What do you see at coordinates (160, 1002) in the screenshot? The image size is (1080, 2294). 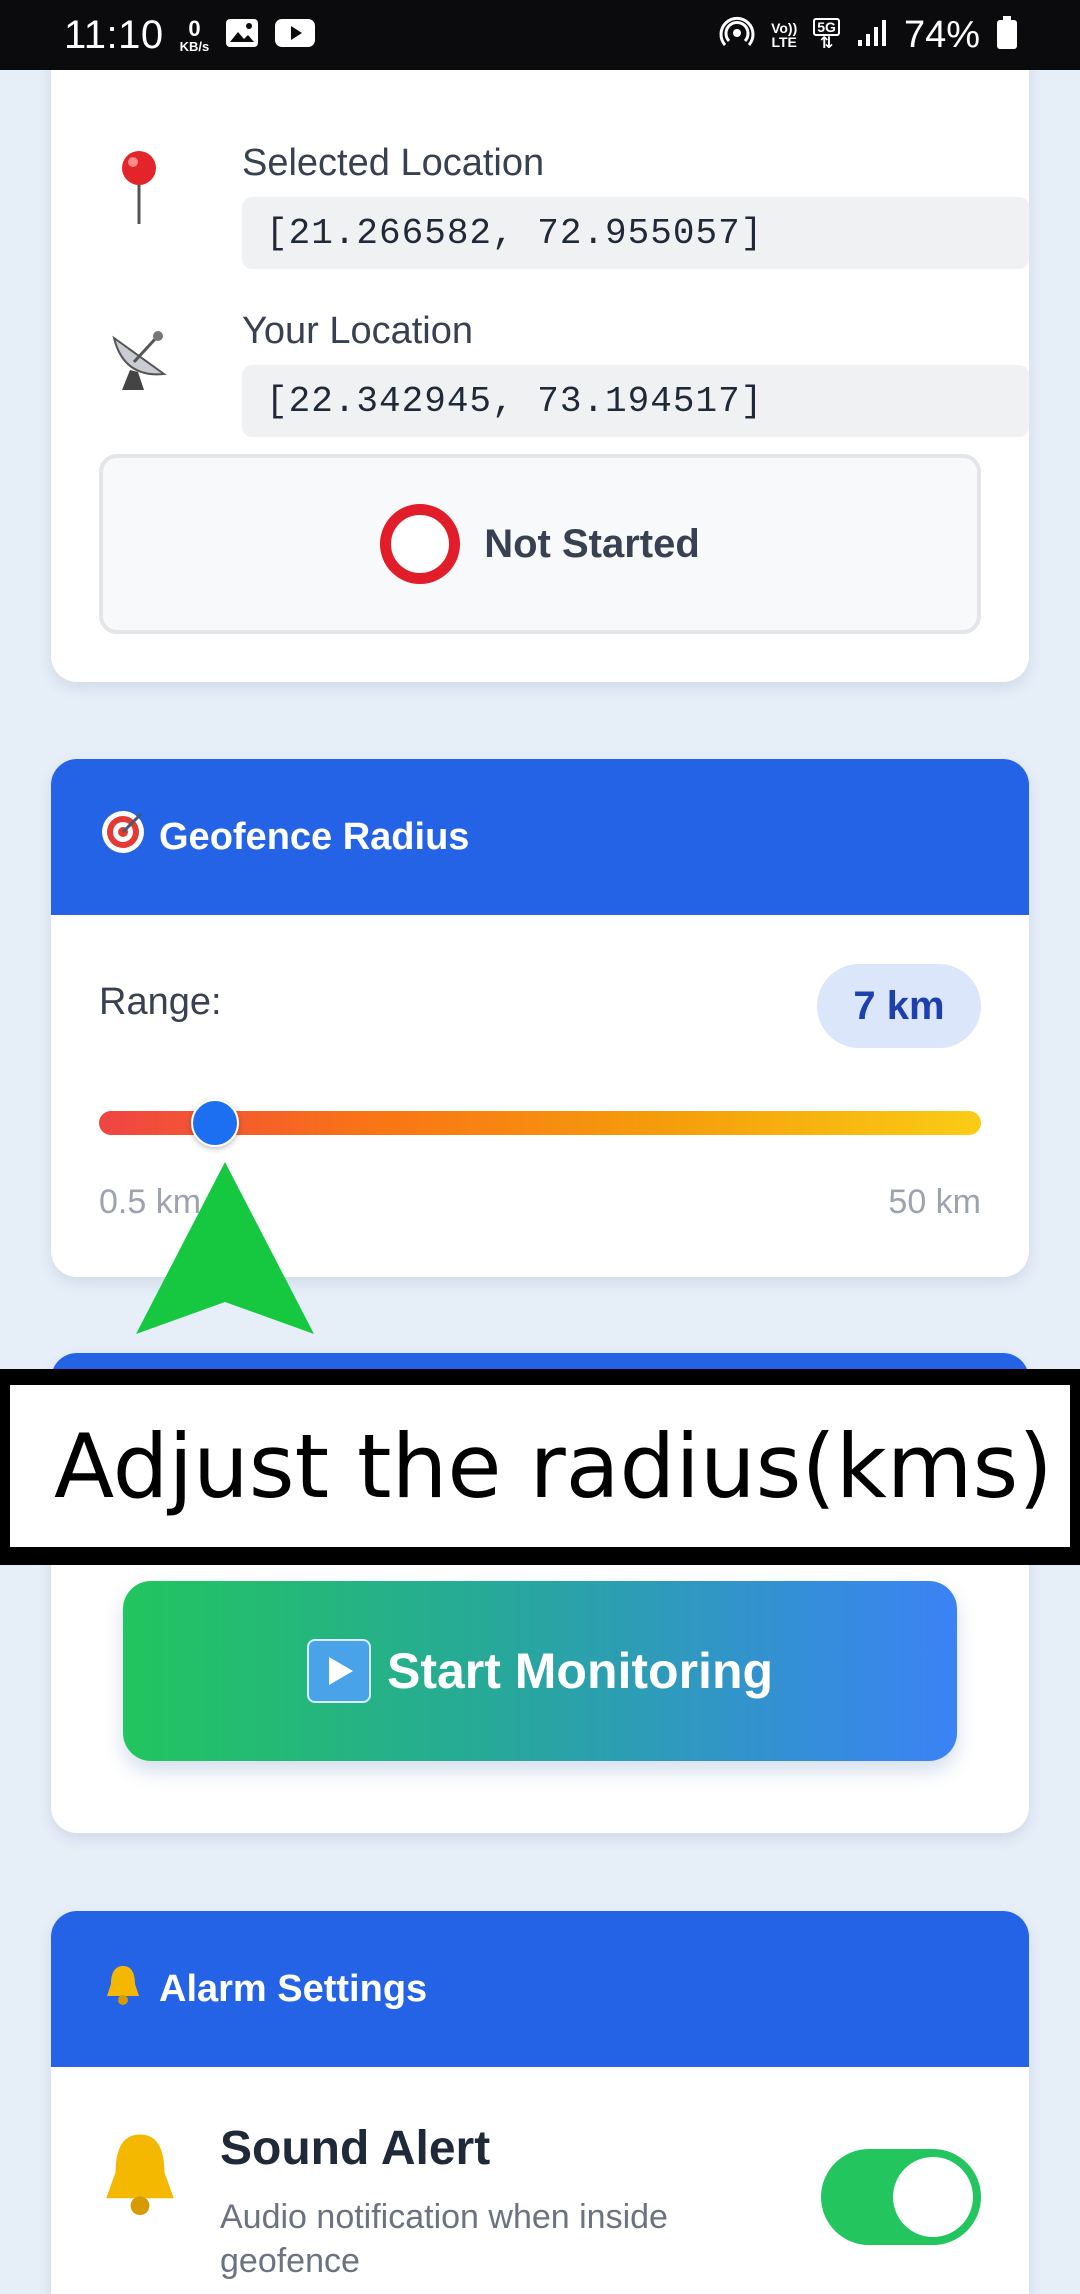 I see `range-label: Range:` at bounding box center [160, 1002].